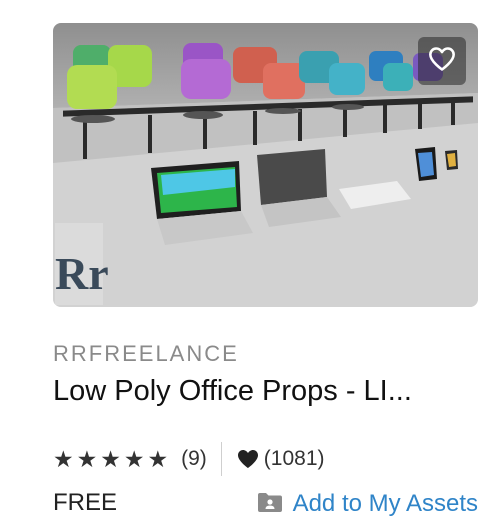 This screenshot has width=500, height=519. What do you see at coordinates (248, 459) in the screenshot?
I see `heart-filled-icon` at bounding box center [248, 459].